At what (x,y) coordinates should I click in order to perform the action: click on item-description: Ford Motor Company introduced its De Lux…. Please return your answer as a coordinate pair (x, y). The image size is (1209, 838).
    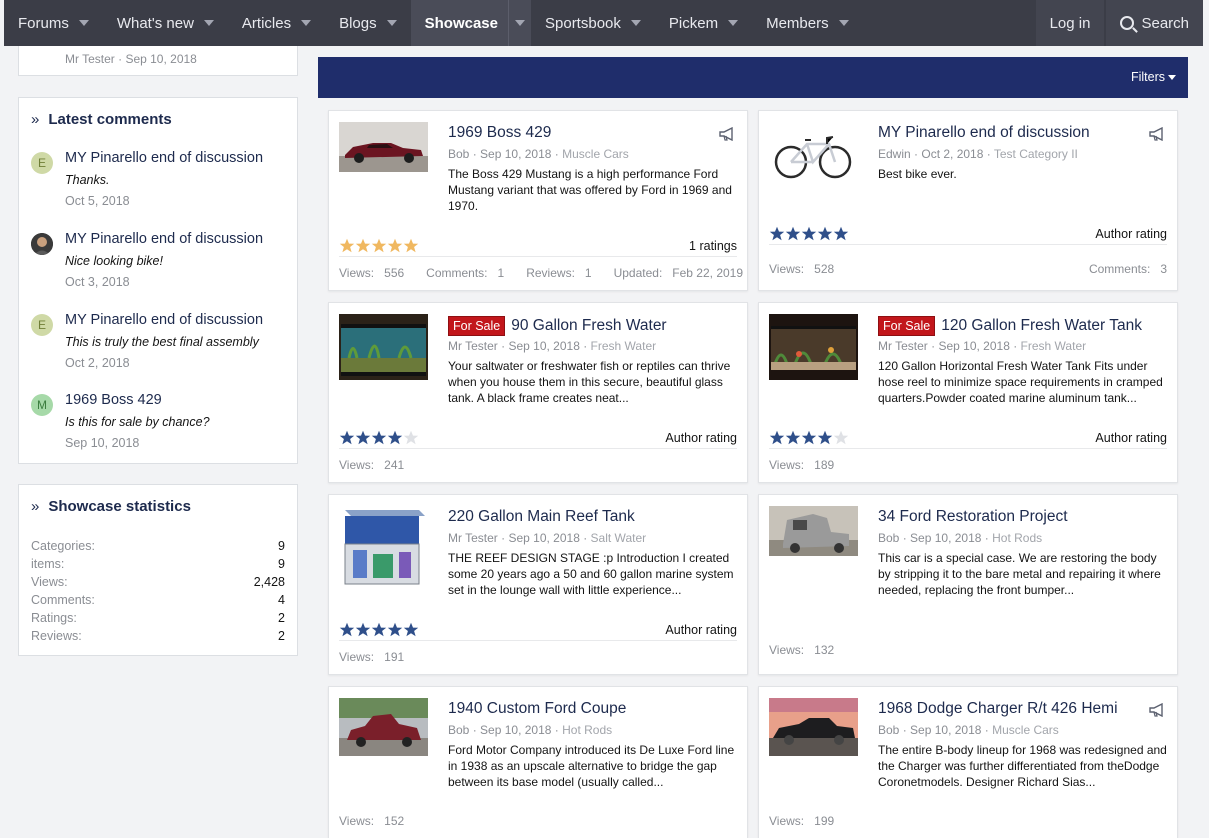
    Looking at the image, I should click on (591, 766).